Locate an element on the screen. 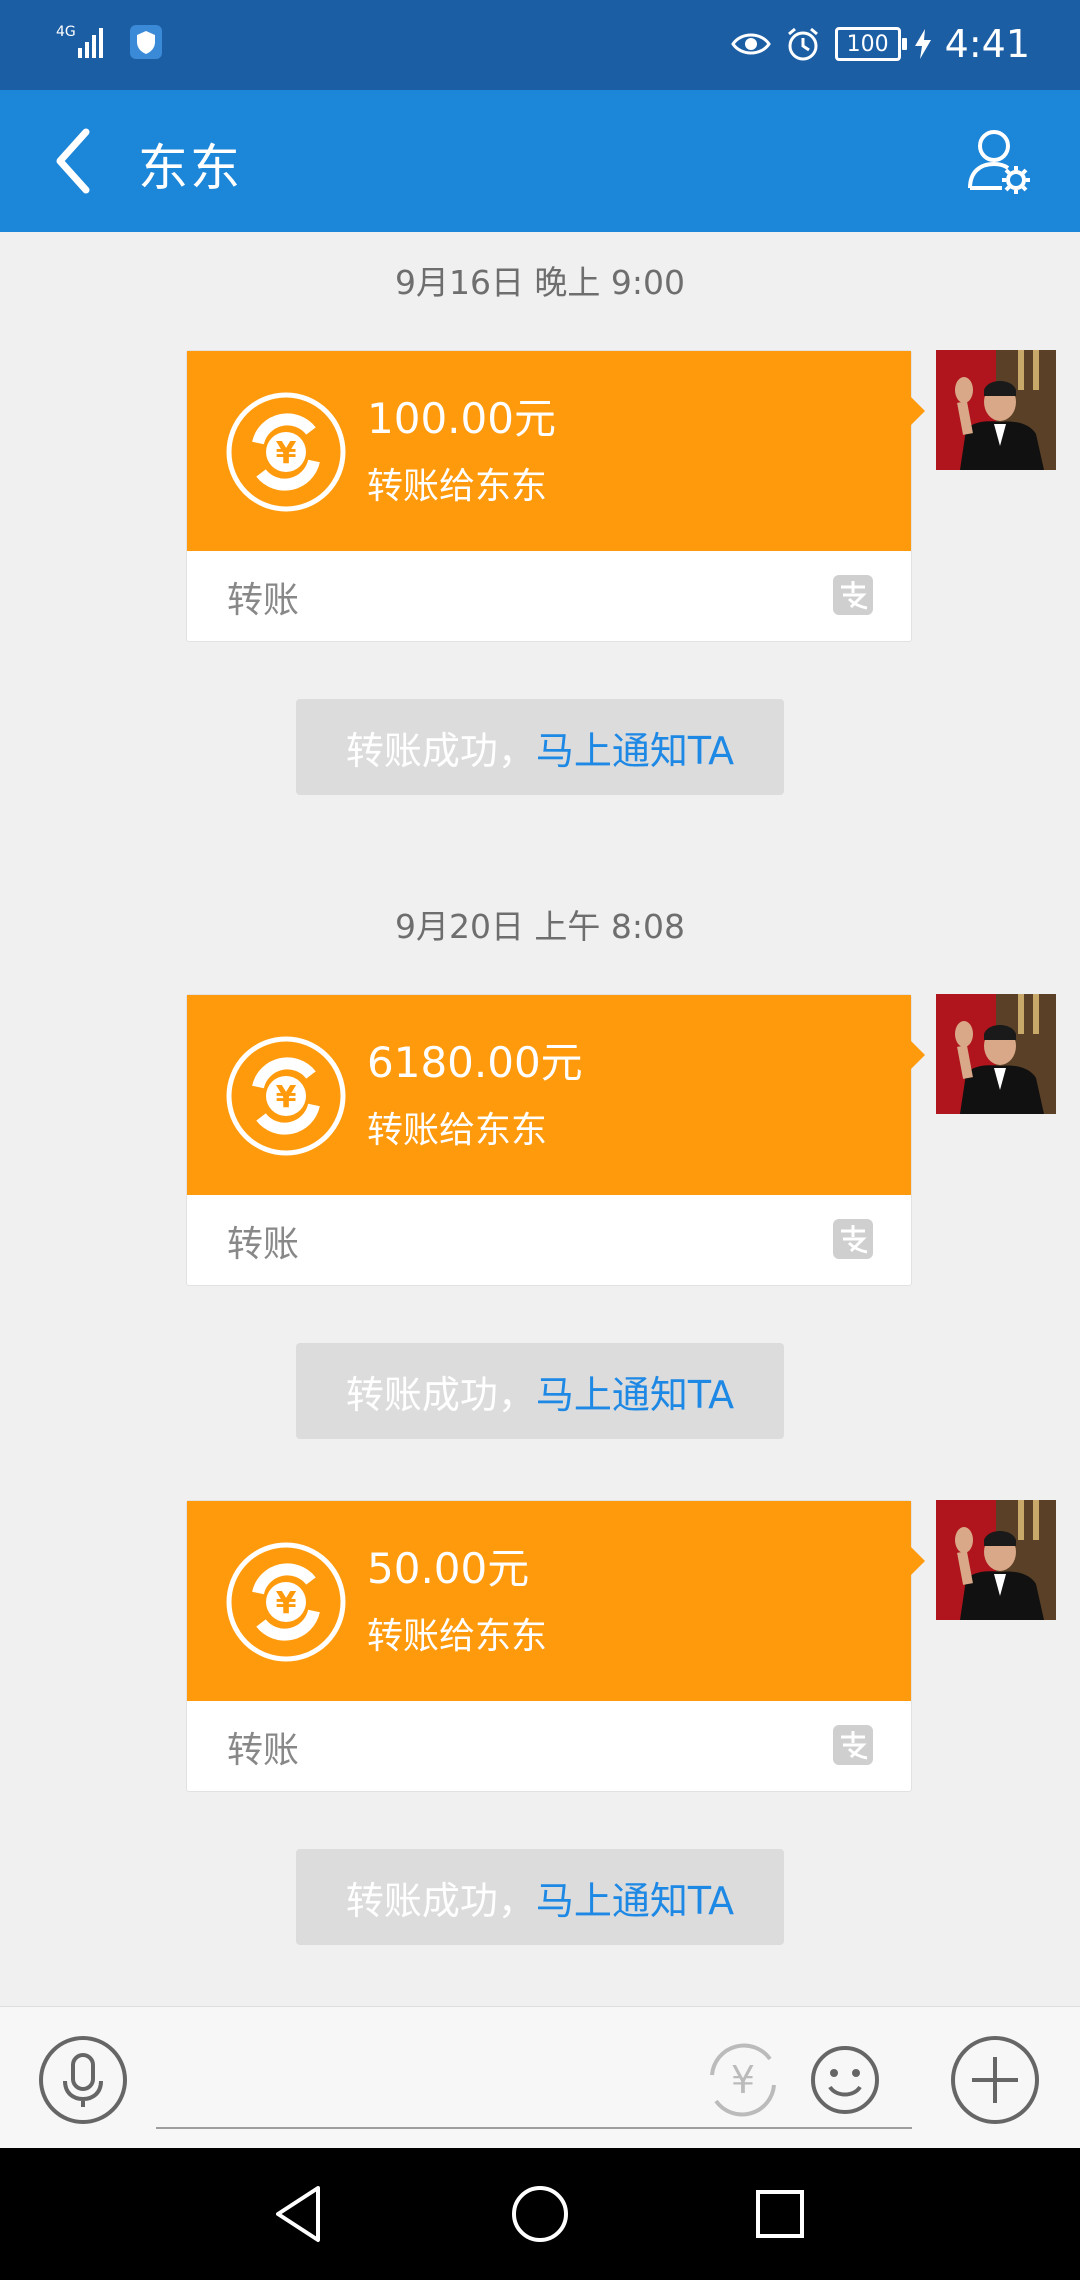 This screenshot has width=1080, height=2280. back-arrow-icon is located at coordinates (76, 161).